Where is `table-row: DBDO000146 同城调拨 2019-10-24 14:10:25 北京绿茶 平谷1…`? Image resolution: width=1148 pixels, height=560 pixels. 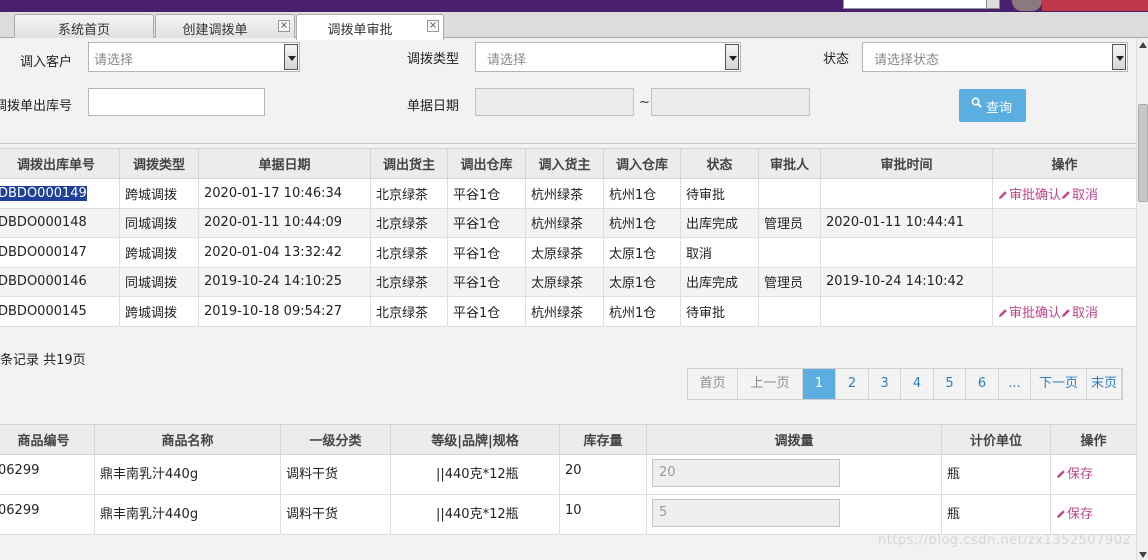
table-row: DBDO000146 同城调拨 2019-10-24 14:10:25 北京绿茶 平谷1… is located at coordinates (568, 281).